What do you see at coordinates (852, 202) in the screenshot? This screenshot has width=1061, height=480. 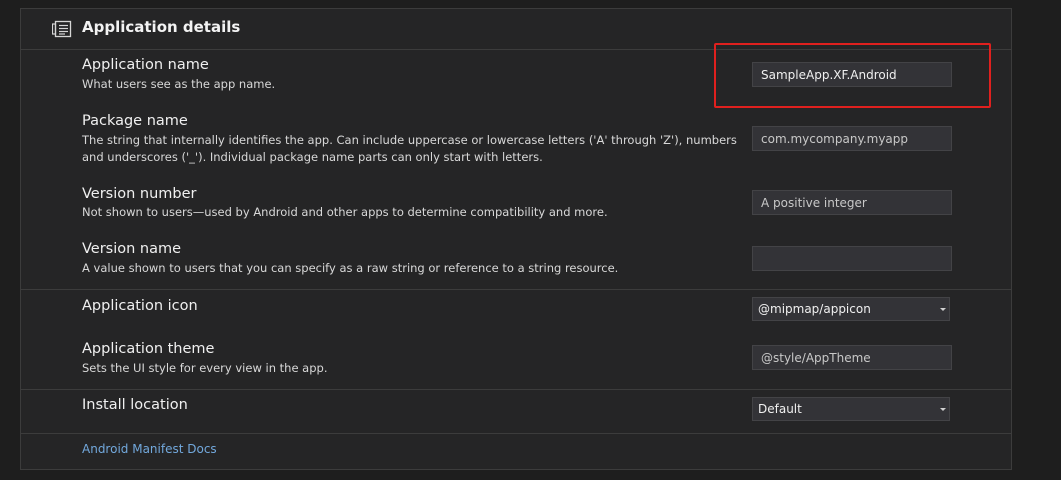 I see `version-number-input` at bounding box center [852, 202].